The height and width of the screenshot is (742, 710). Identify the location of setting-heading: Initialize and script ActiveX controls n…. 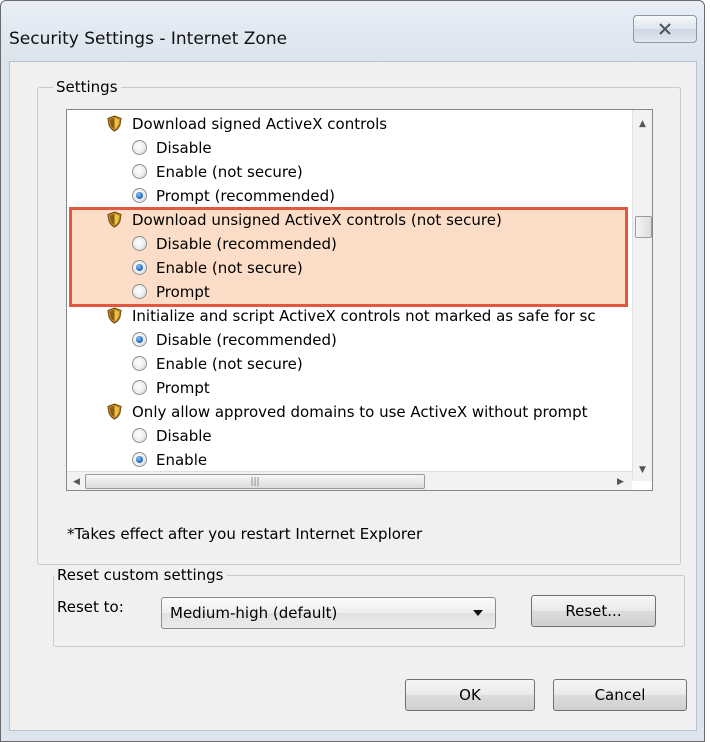
(351, 315).